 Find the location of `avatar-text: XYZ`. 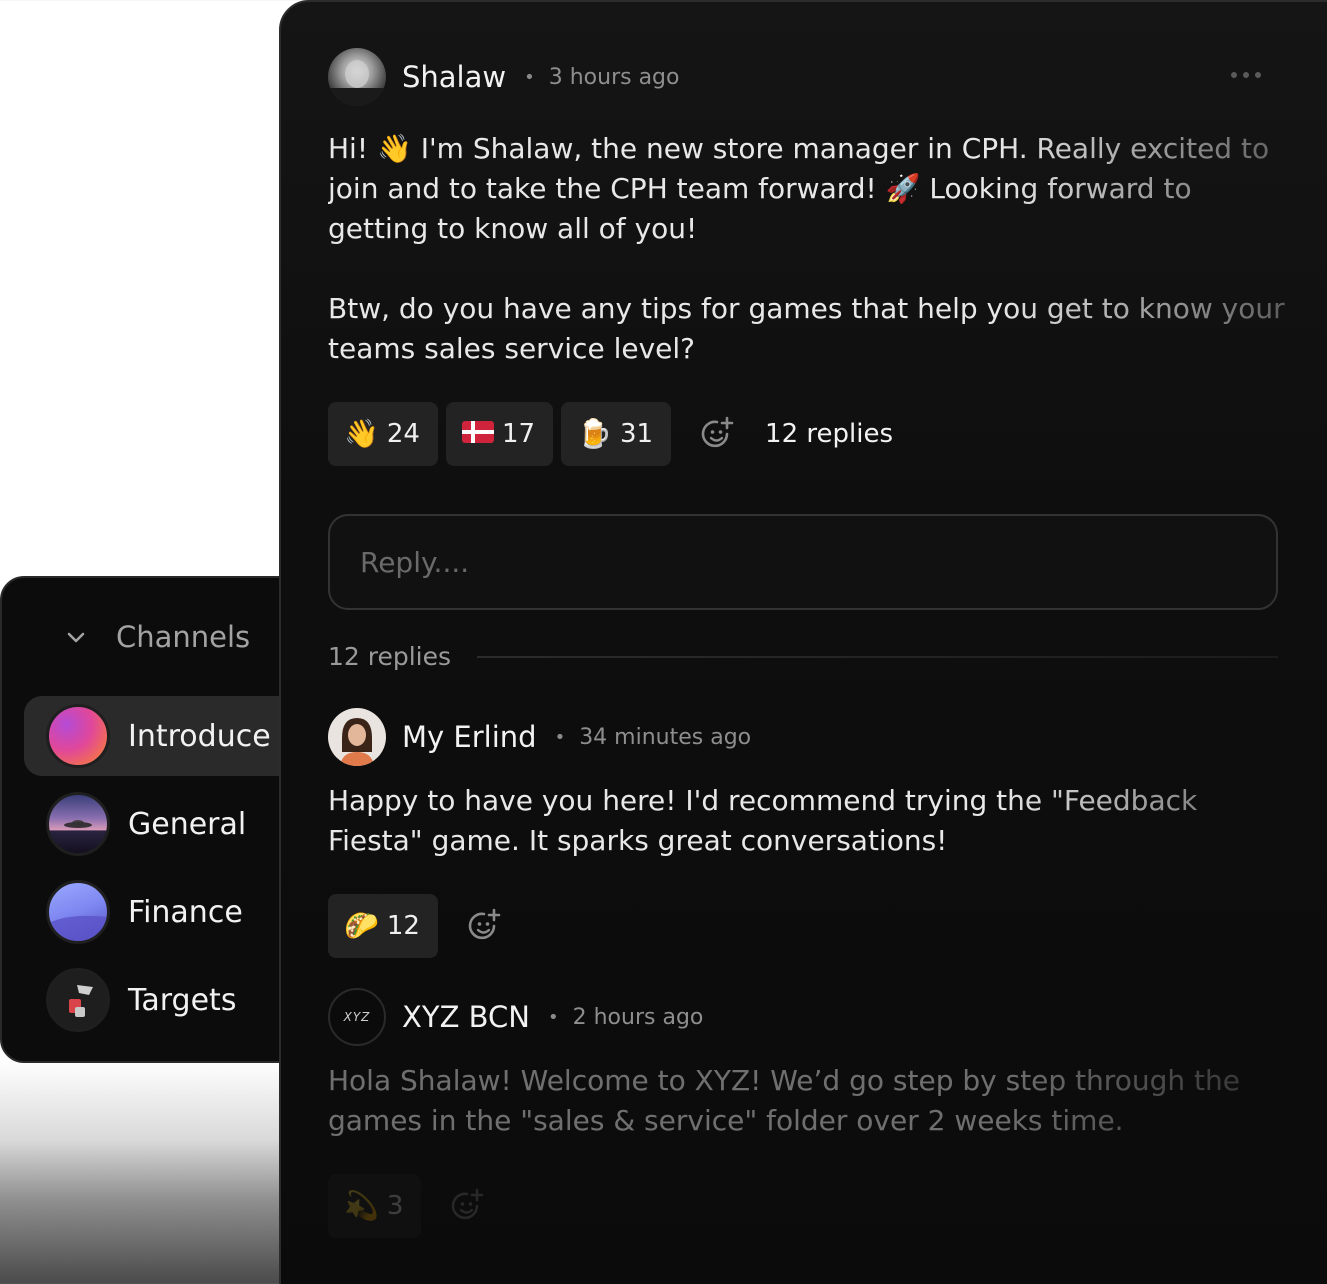

avatar-text: XYZ is located at coordinates (357, 1017).